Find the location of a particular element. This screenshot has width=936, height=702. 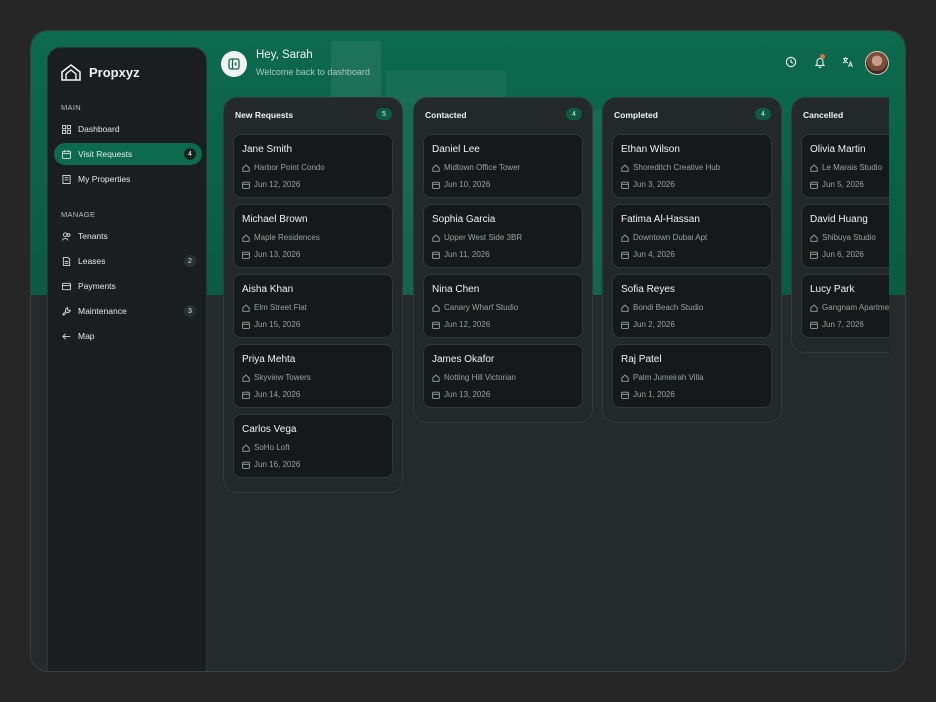

arrow-left-icon is located at coordinates (66, 336).